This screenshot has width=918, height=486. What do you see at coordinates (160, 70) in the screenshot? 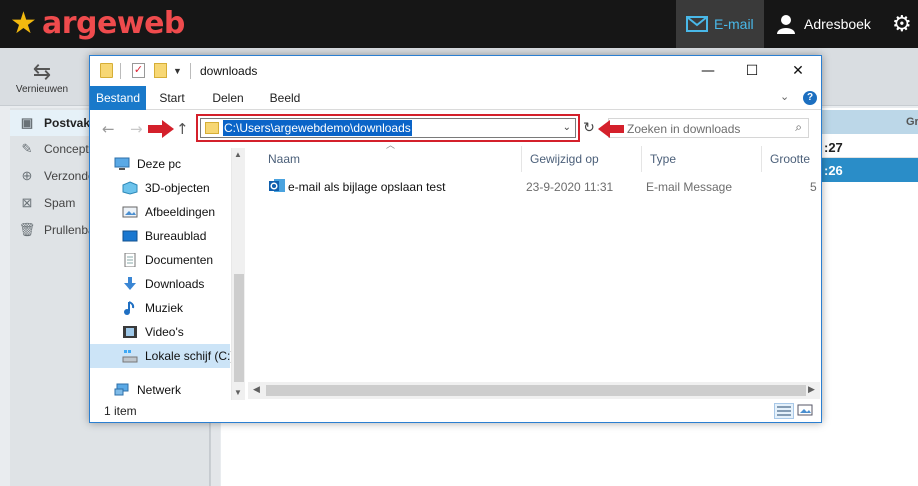
I see `new-folder-icon` at bounding box center [160, 70].